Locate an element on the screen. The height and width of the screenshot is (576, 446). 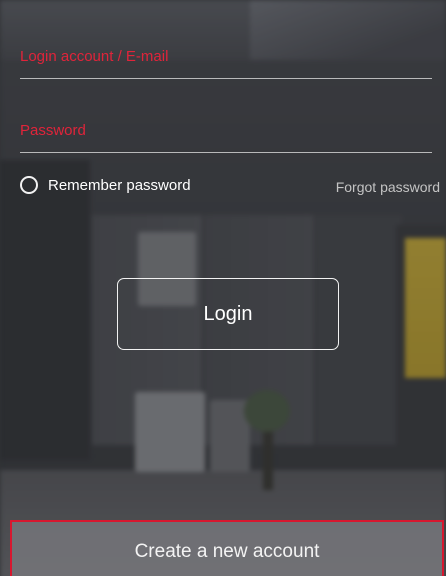
account-field is located at coordinates (226, 56).